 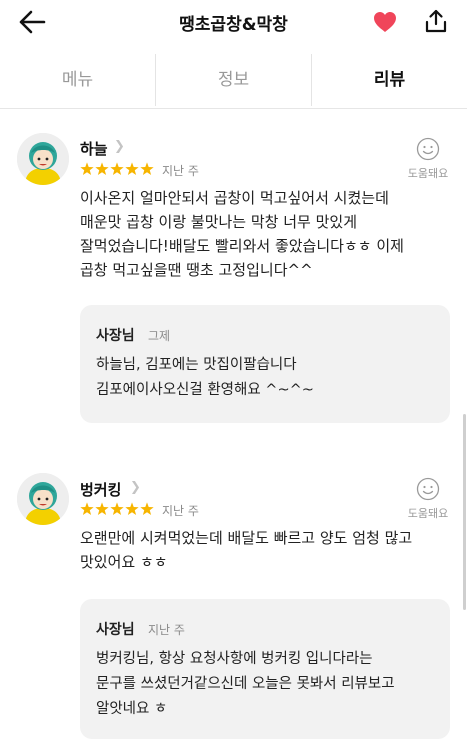 What do you see at coordinates (389, 80) in the screenshot?
I see `tab-reviews: 리뷰` at bounding box center [389, 80].